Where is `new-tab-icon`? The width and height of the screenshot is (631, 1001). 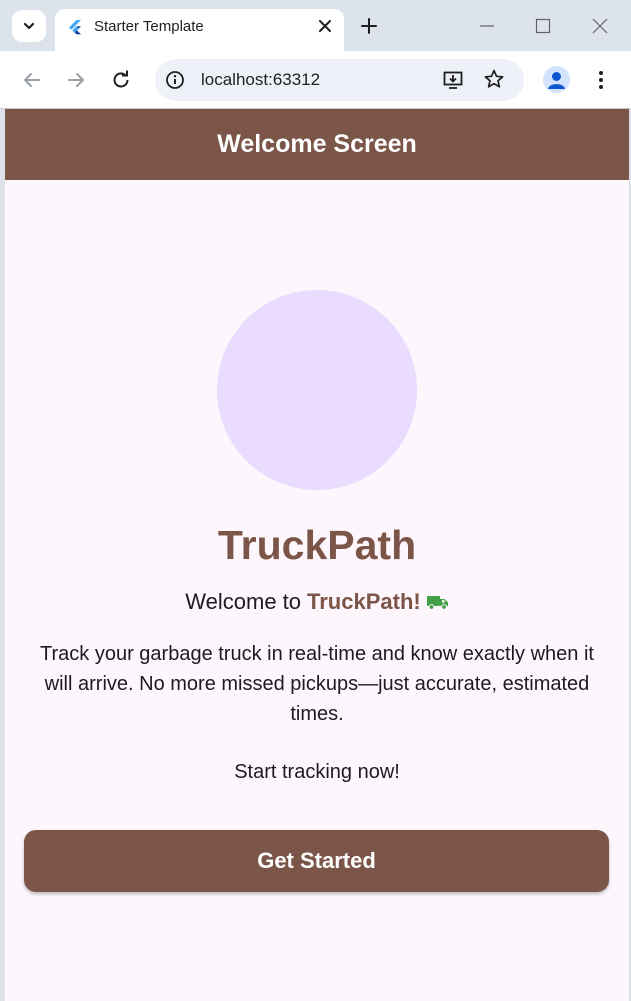
new-tab-icon is located at coordinates (369, 26).